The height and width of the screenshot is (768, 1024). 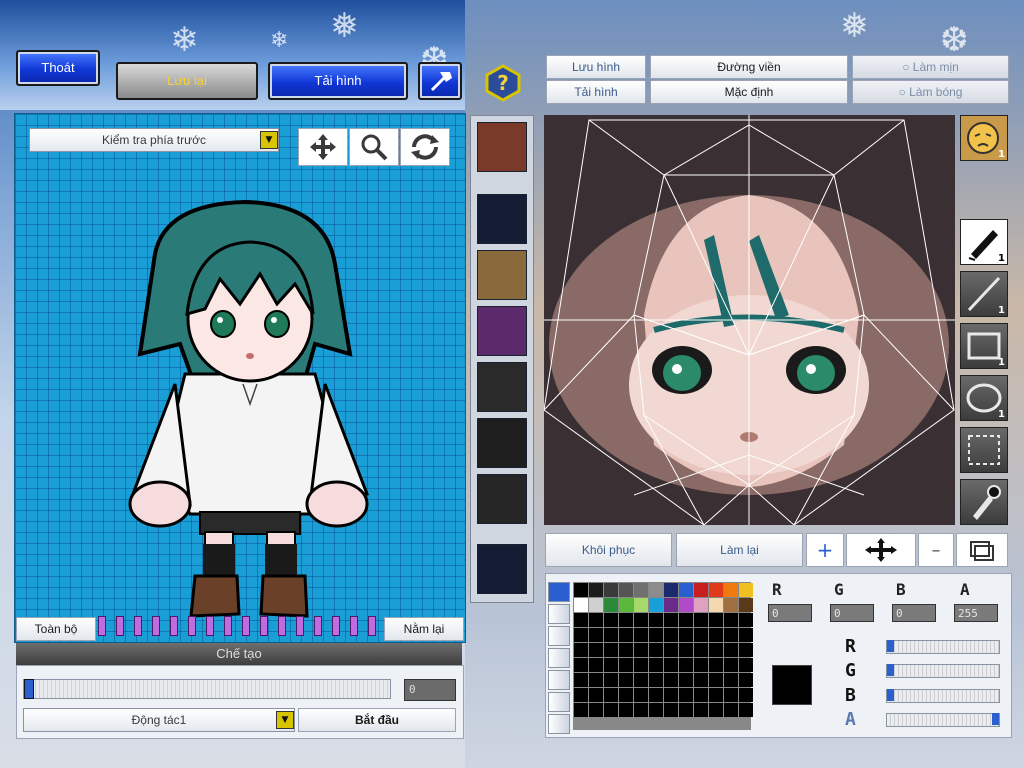 What do you see at coordinates (338, 81) in the screenshot?
I see `reload-button: Tải hình` at bounding box center [338, 81].